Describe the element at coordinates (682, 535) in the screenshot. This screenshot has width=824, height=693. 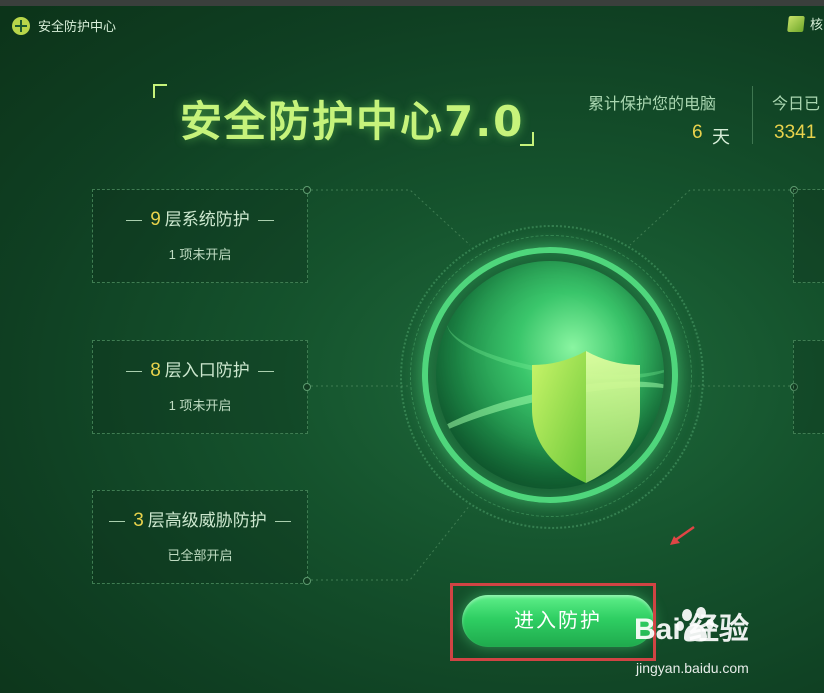
I see `annotation-arrow-icon` at that location.